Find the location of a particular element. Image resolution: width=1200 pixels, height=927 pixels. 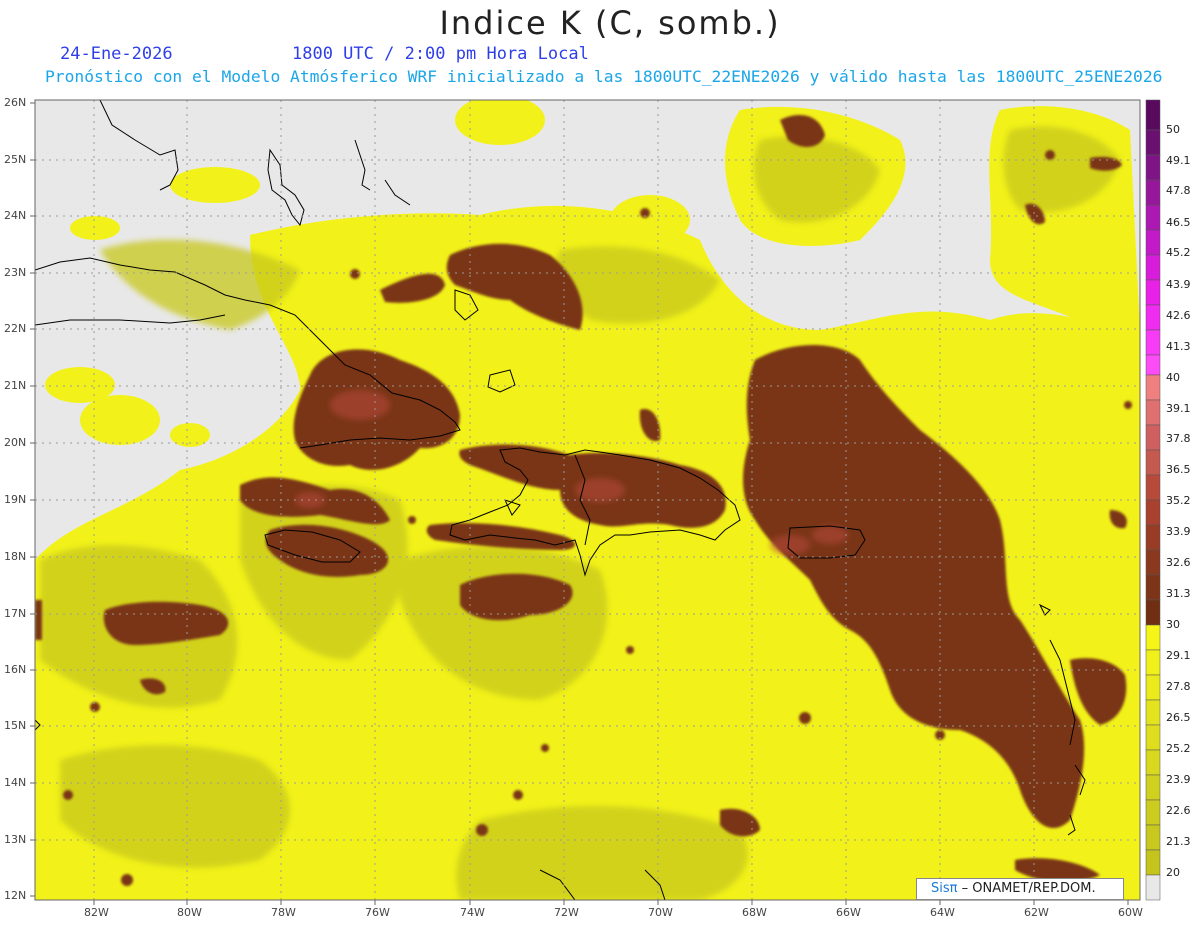

lat-label: 15N is located at coordinates (15, 725).